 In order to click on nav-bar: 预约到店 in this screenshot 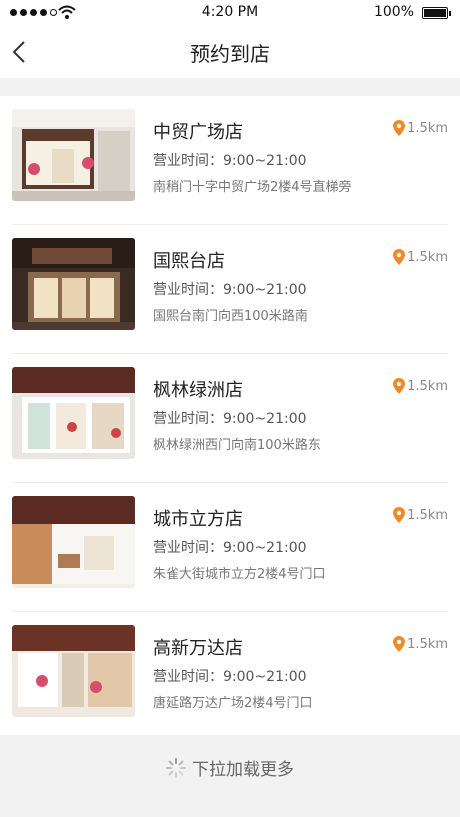, I will do `click(230, 52)`.